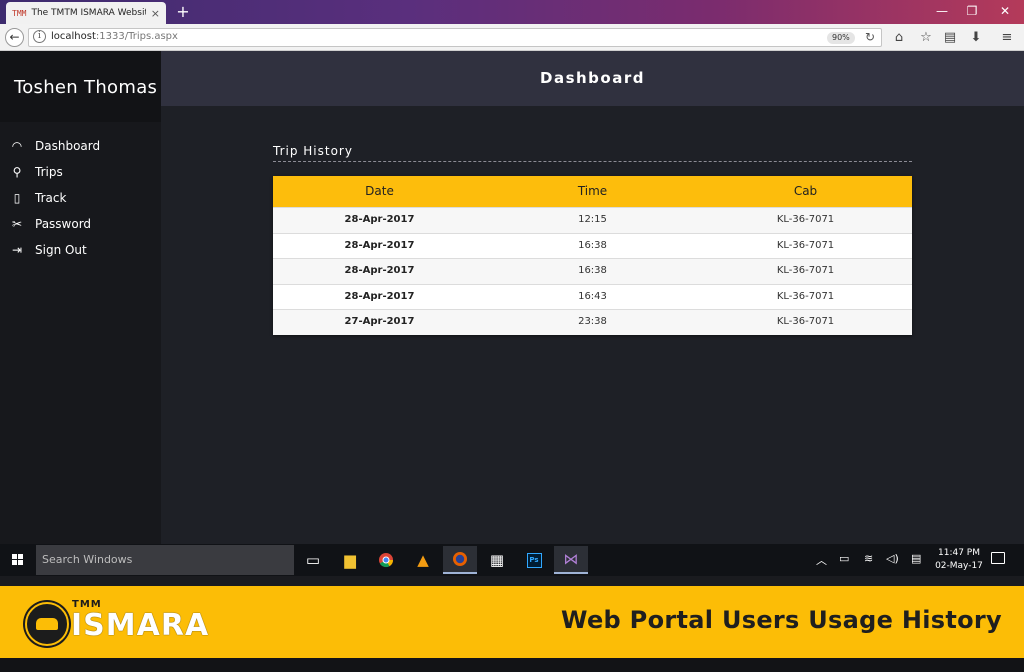 The image size is (1024, 672). I want to click on sidebar-item-label: Password, so click(63, 224).